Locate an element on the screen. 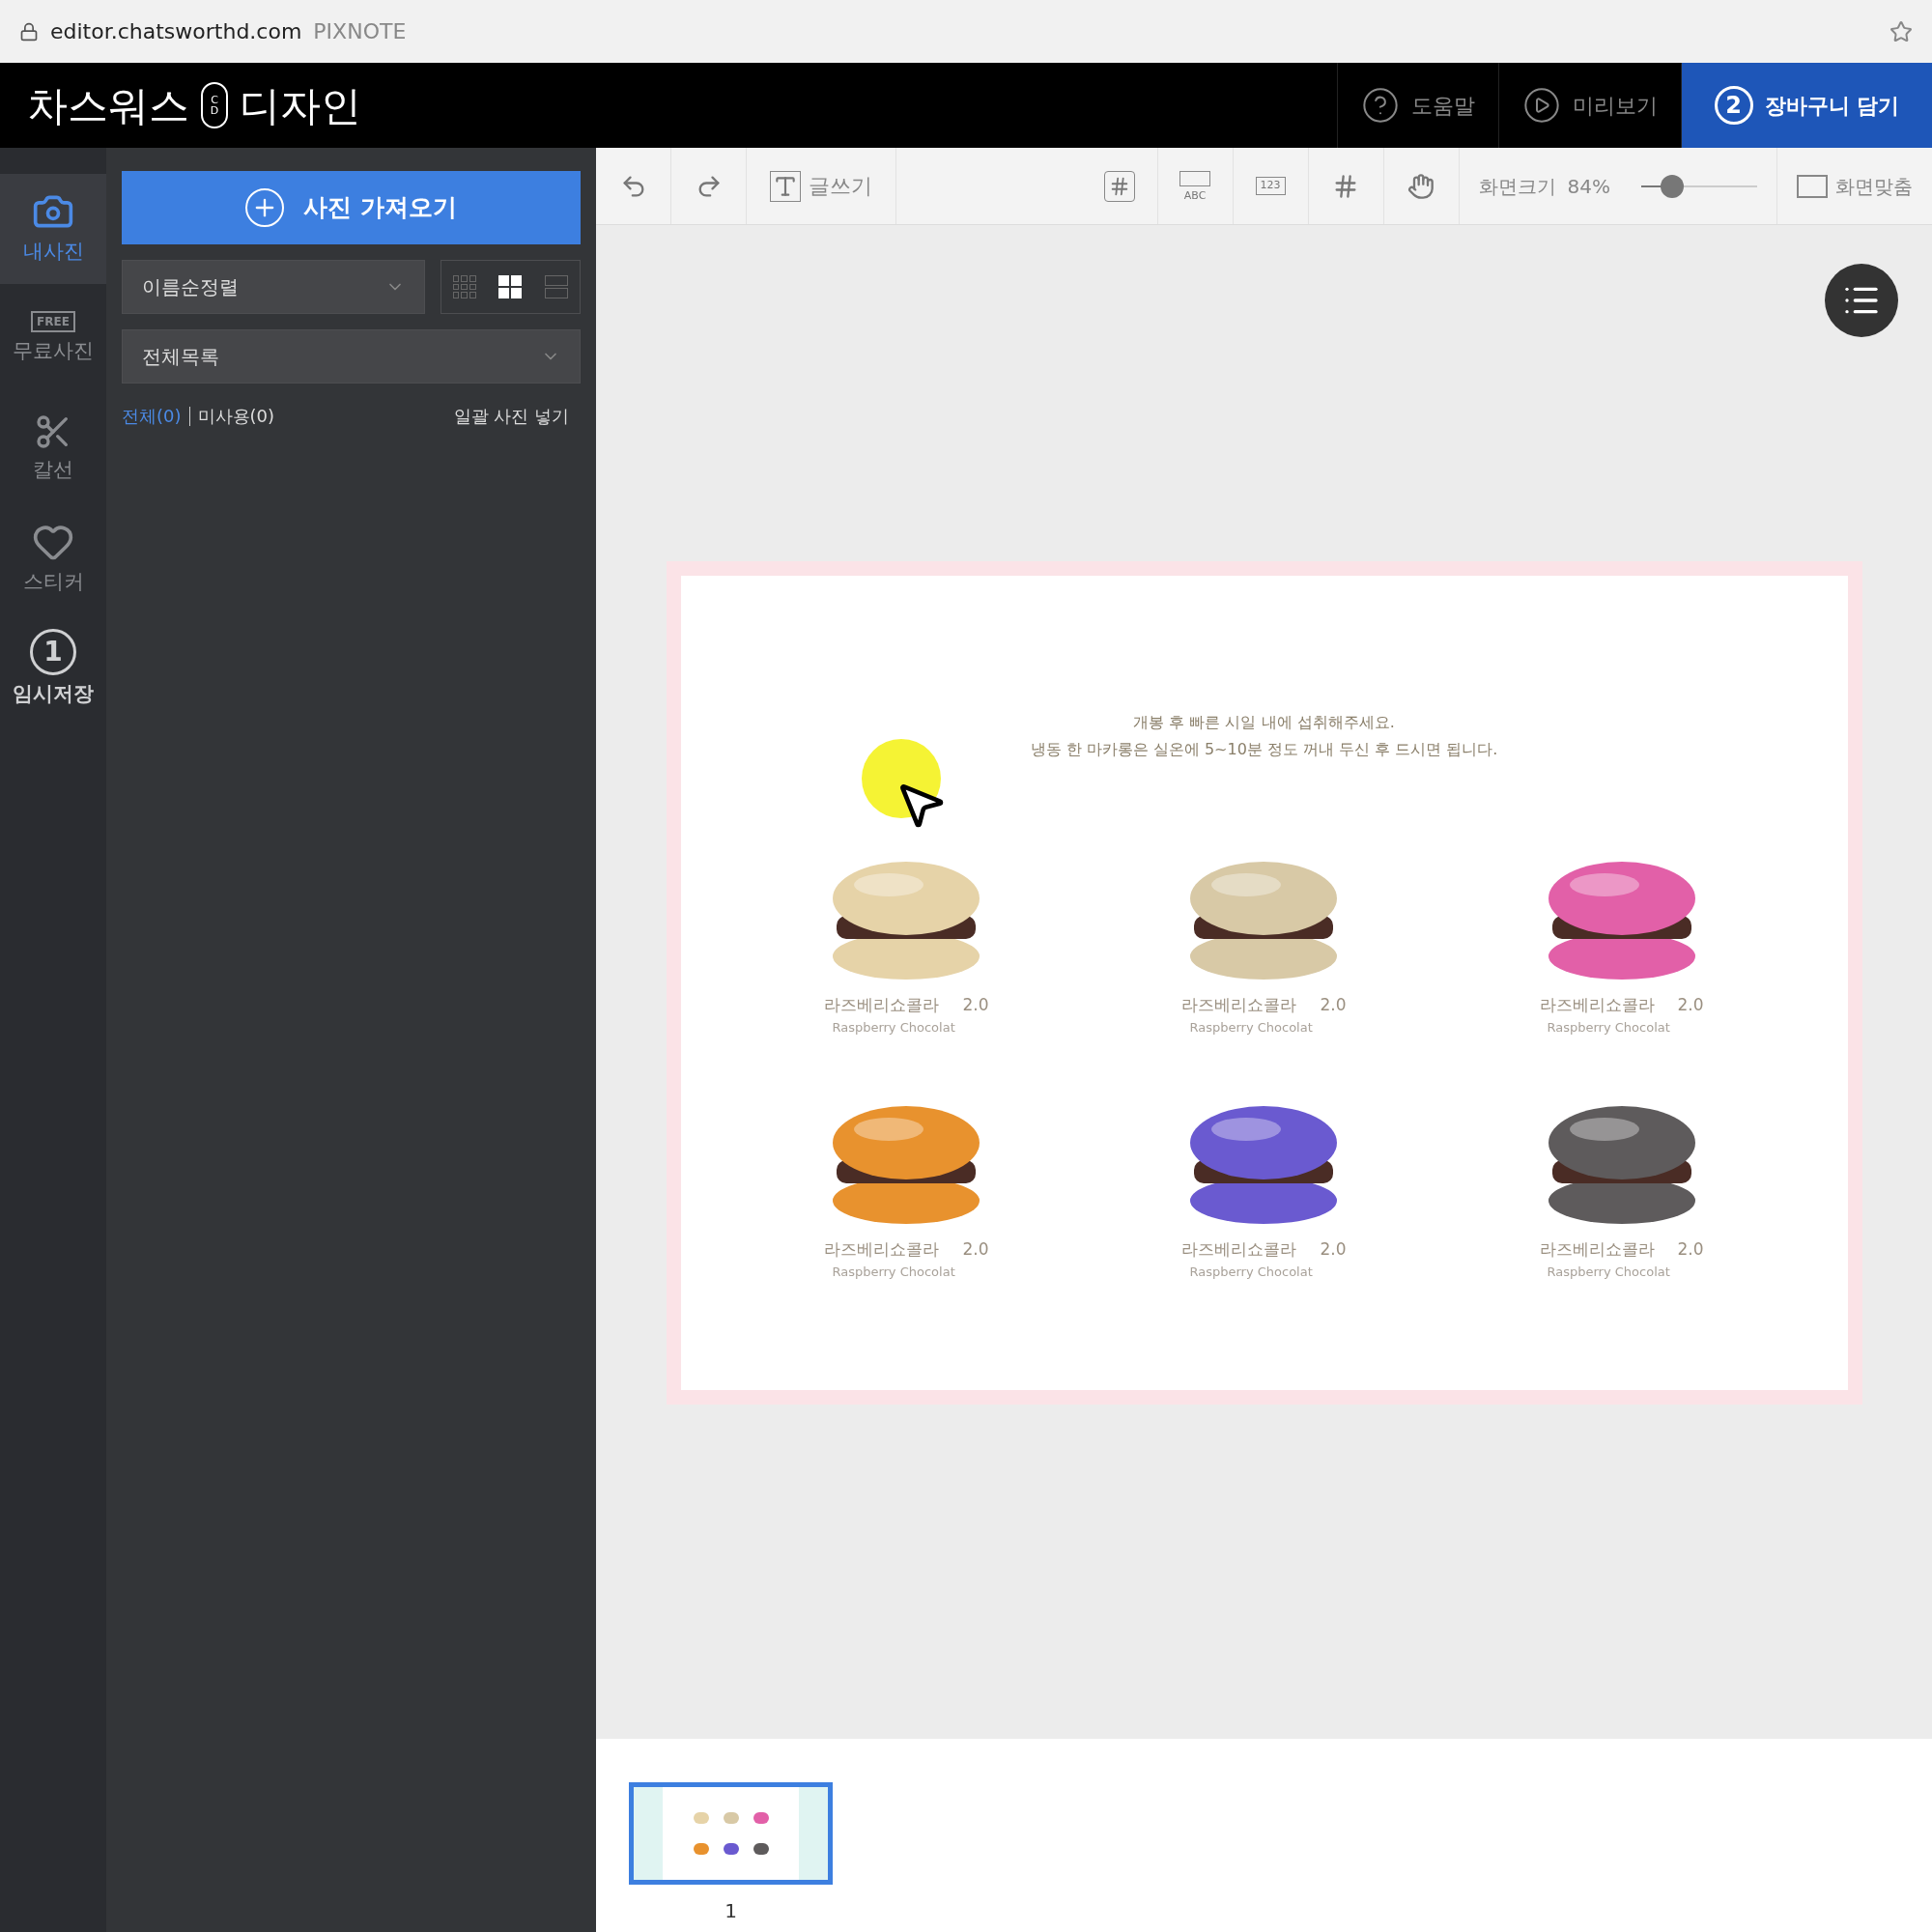  hand-icon is located at coordinates (1421, 186).